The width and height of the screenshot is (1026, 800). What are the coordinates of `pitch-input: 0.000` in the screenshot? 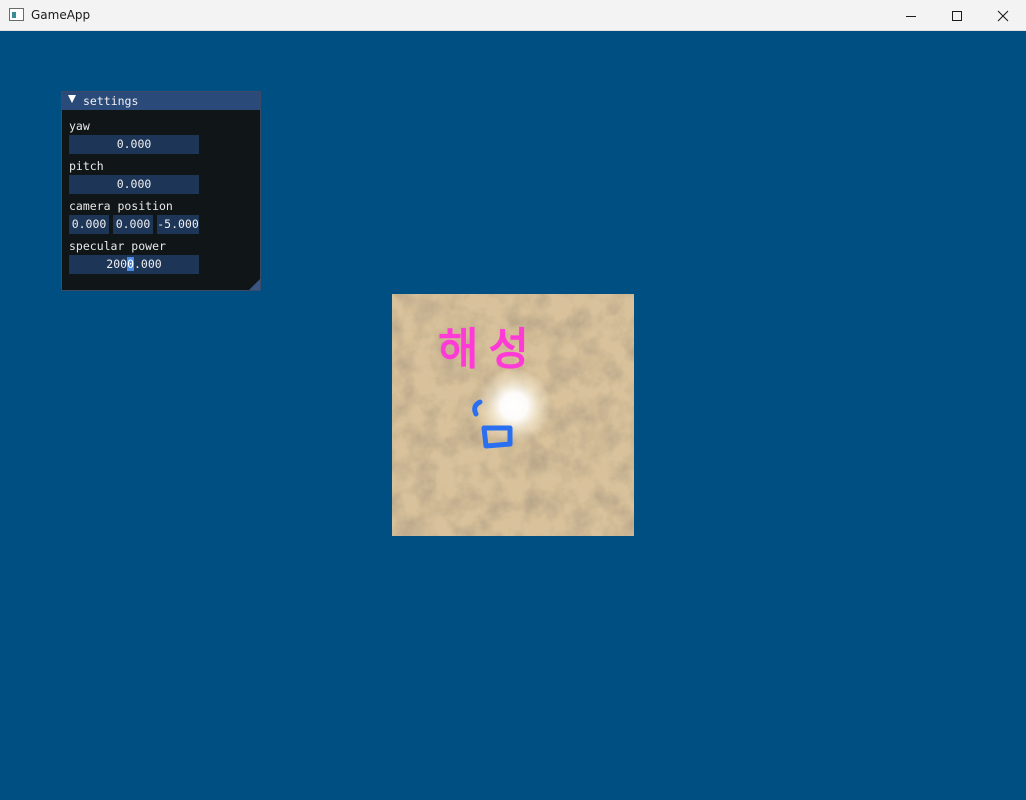 It's located at (134, 184).